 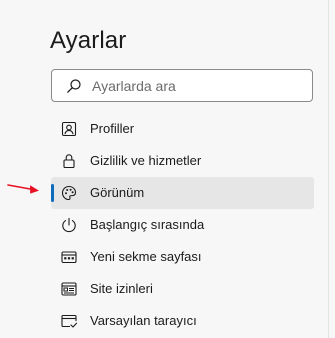 I want to click on sidebar-item-label: Gizlilik ve hizmetler, so click(x=146, y=160).